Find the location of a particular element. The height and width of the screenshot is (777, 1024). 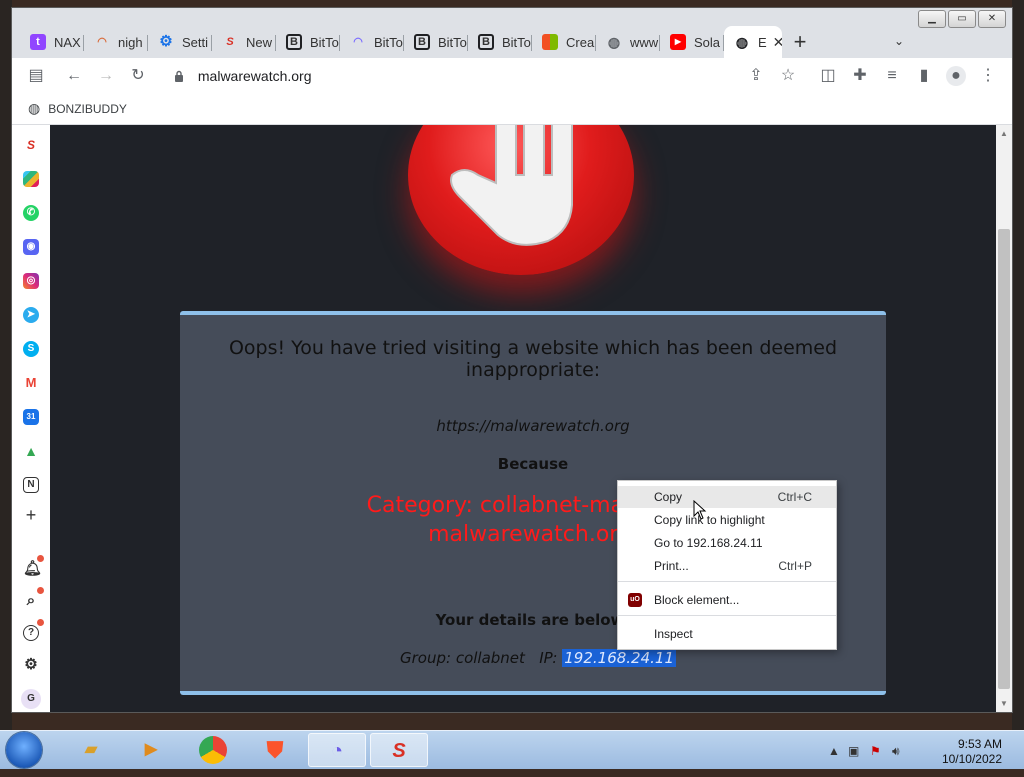

vertical-scrollbar: ▲ ▼ is located at coordinates (1004, 418).